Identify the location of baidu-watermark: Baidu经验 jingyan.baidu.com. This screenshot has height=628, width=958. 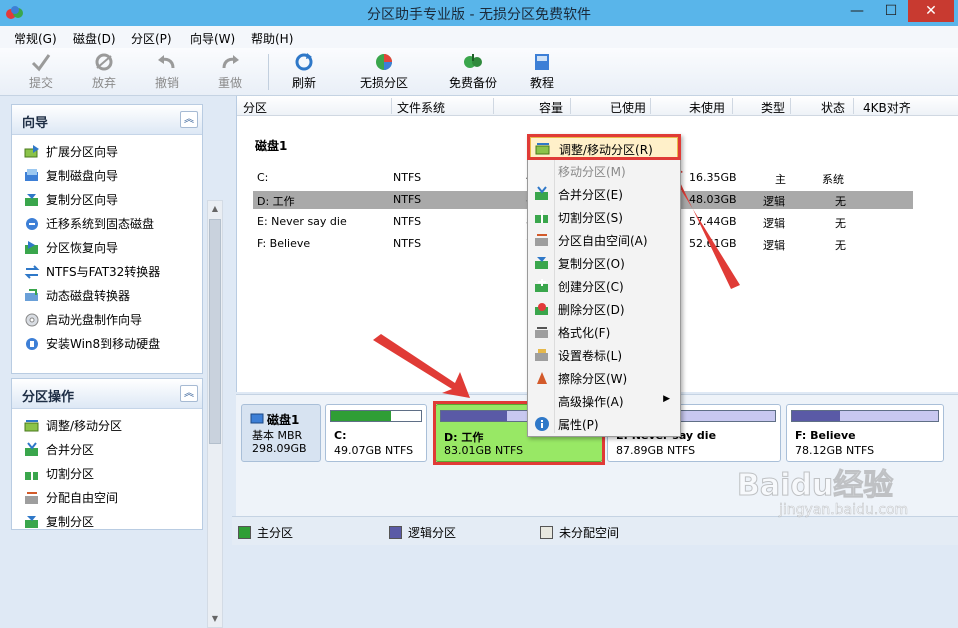
(844, 493).